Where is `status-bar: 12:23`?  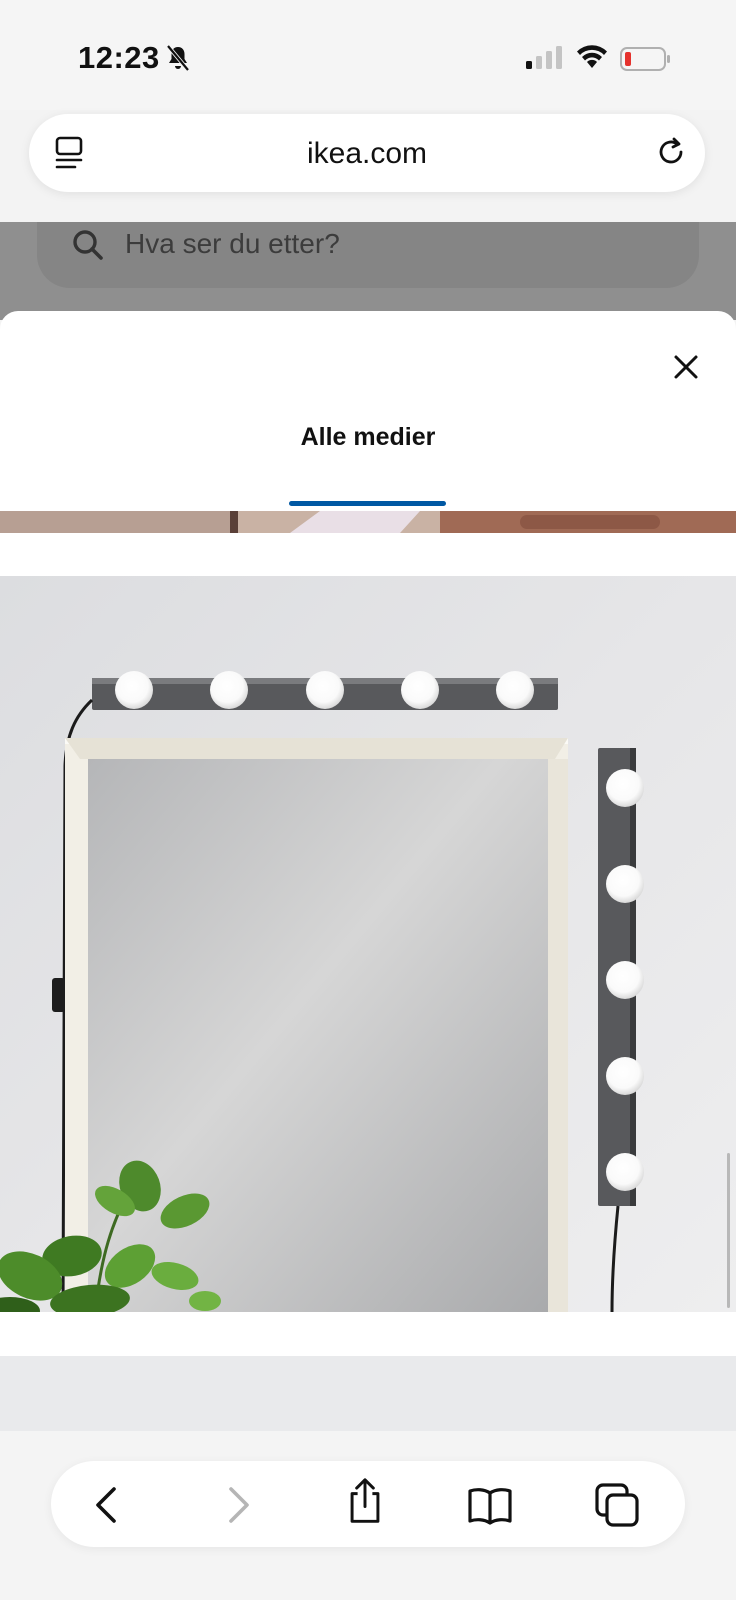
status-bar: 12:23 is located at coordinates (368, 55).